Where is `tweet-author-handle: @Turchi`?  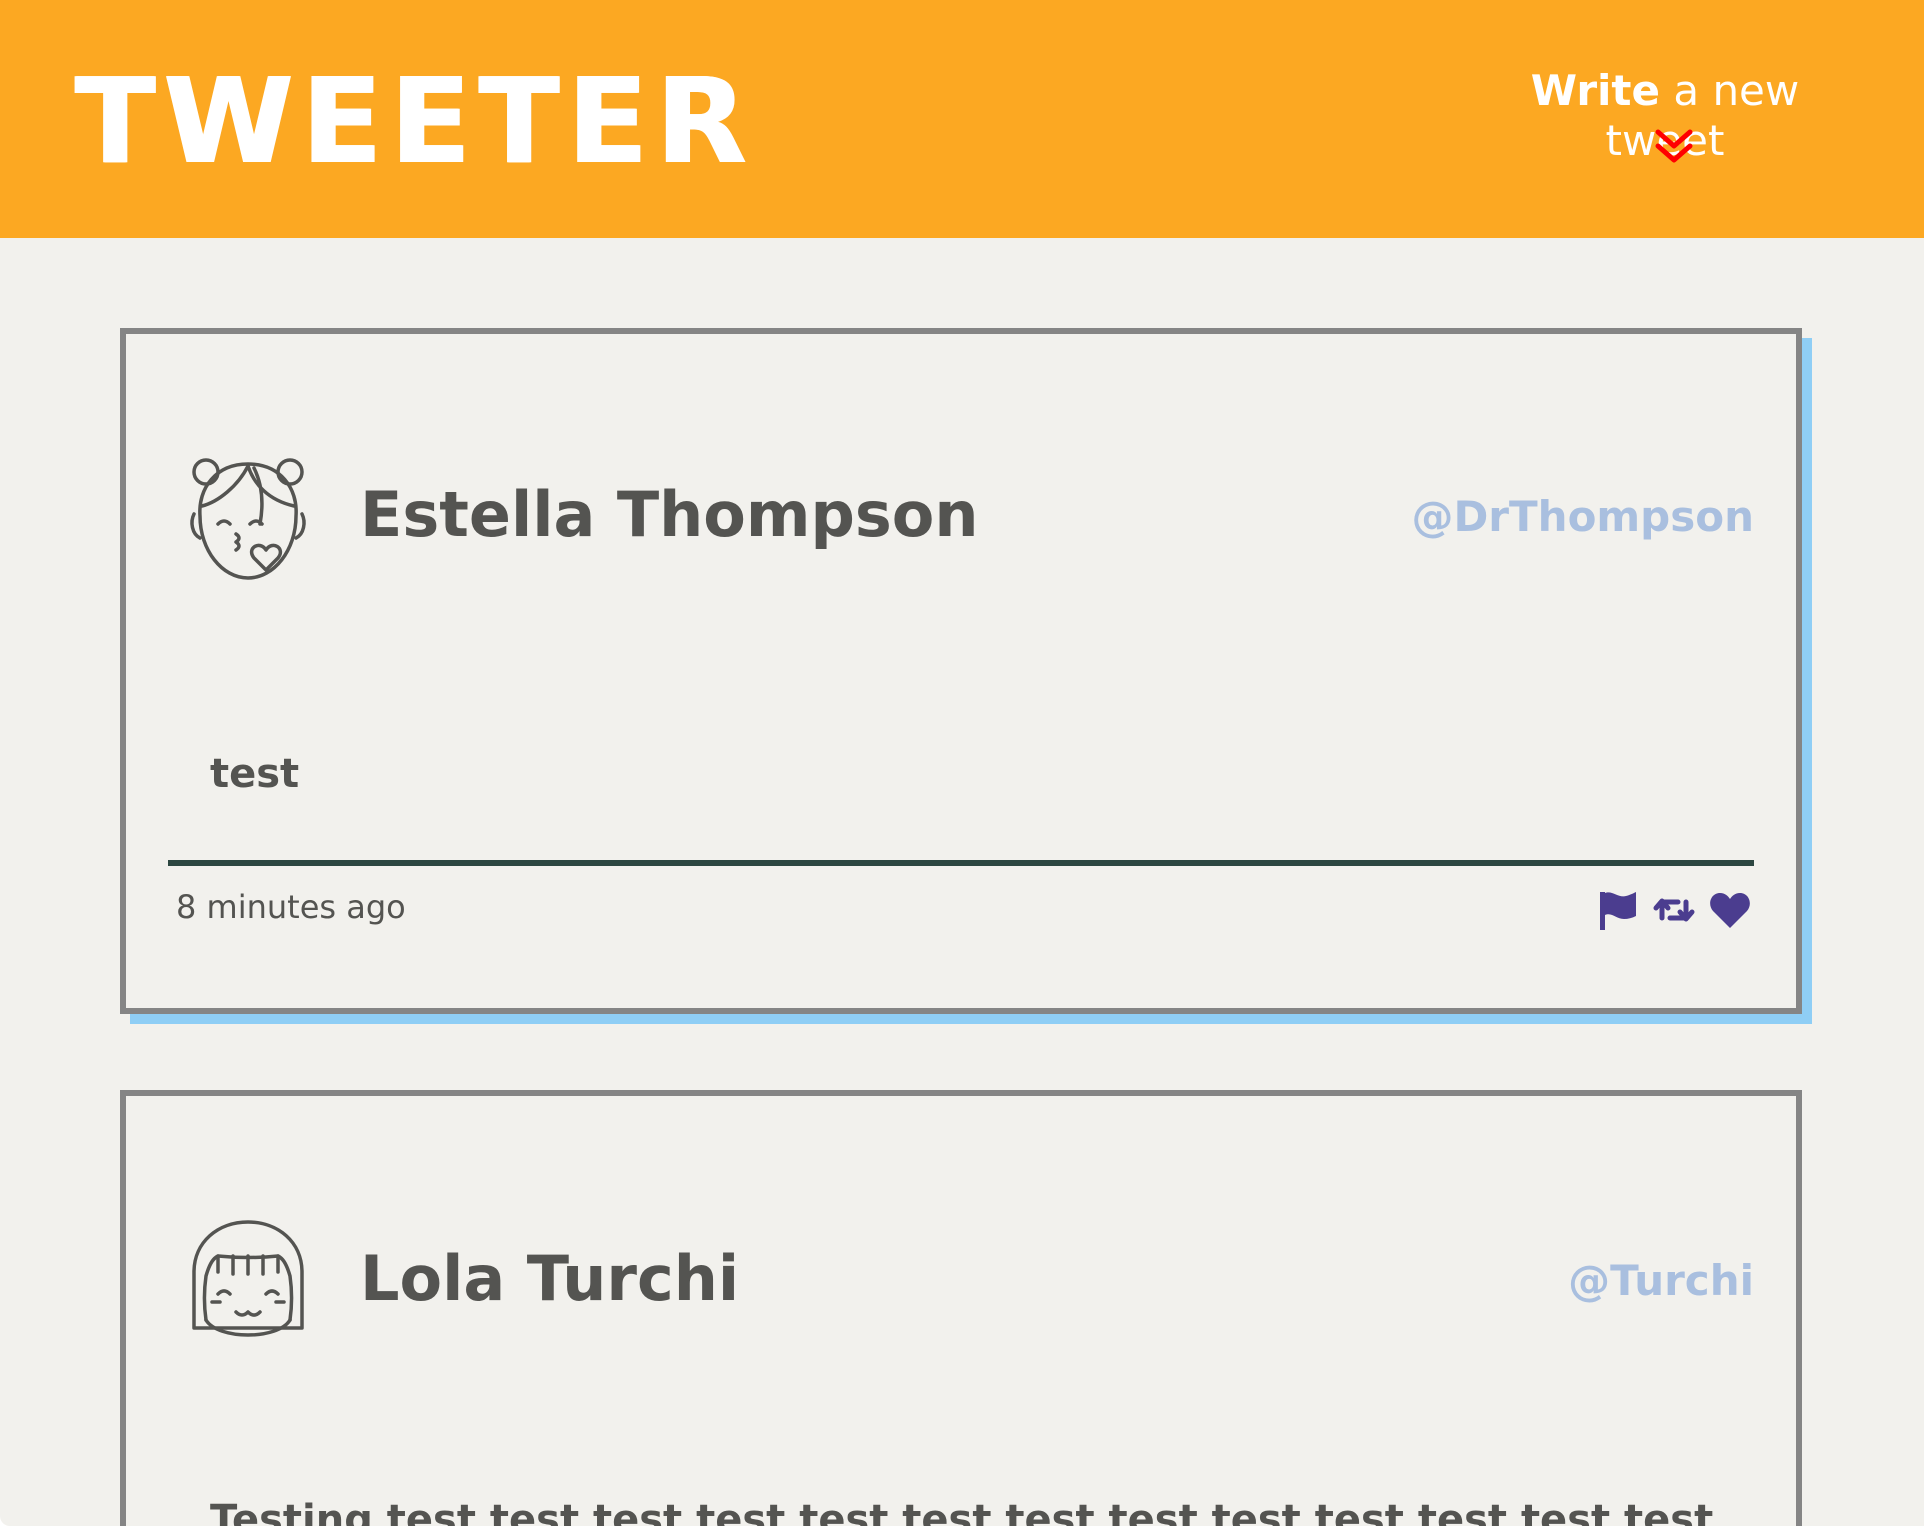 tweet-author-handle: @Turchi is located at coordinates (1661, 1281).